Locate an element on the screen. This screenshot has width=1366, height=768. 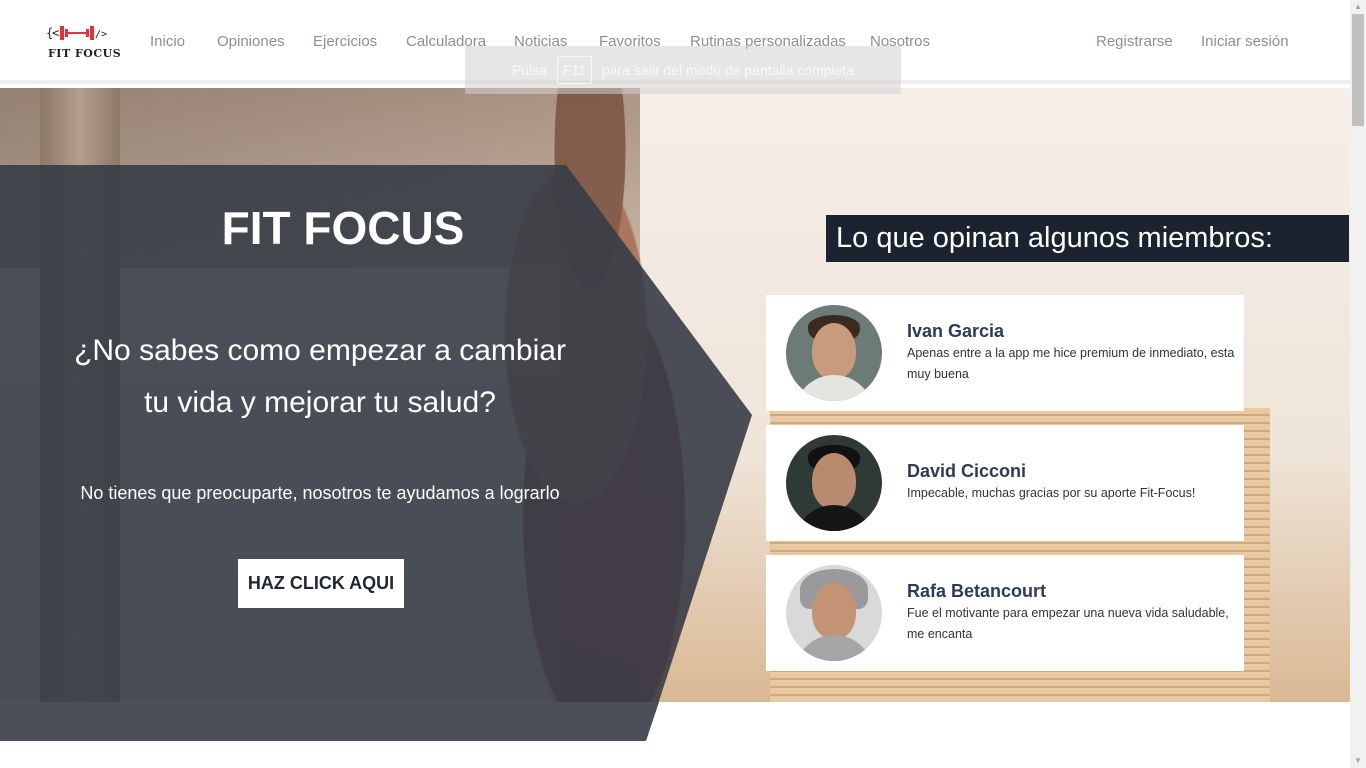
cta-button: HAZ CLICK AQUI is located at coordinates (321, 583).